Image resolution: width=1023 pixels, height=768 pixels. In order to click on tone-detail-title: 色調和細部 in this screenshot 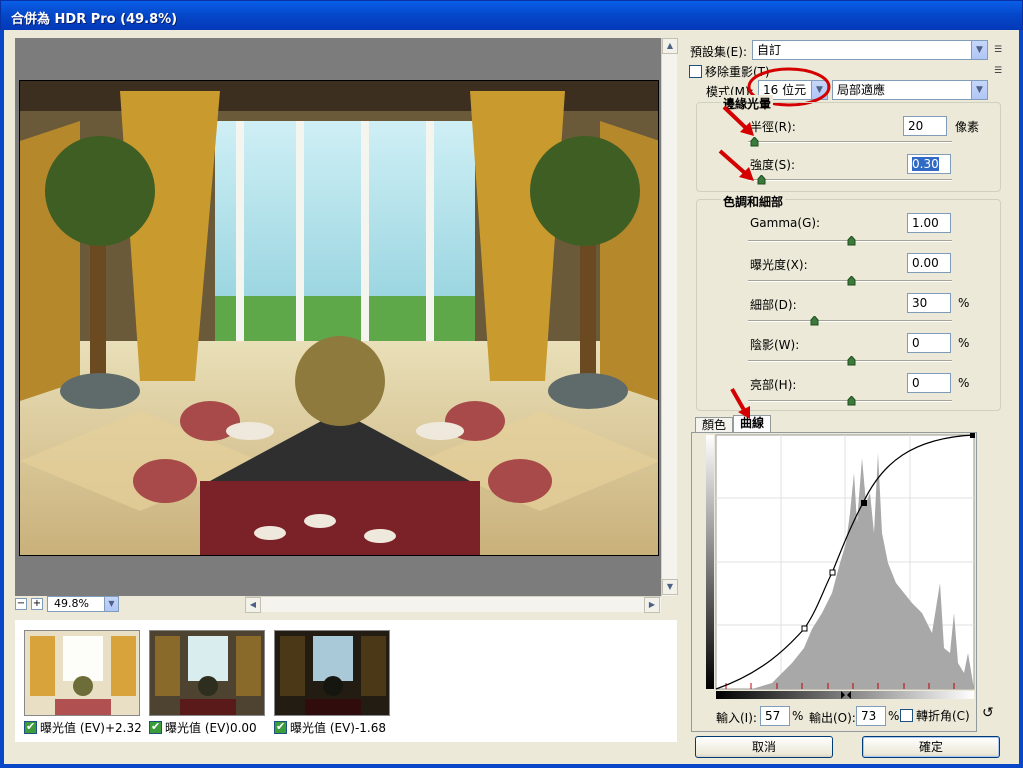, I will do `click(753, 201)`.